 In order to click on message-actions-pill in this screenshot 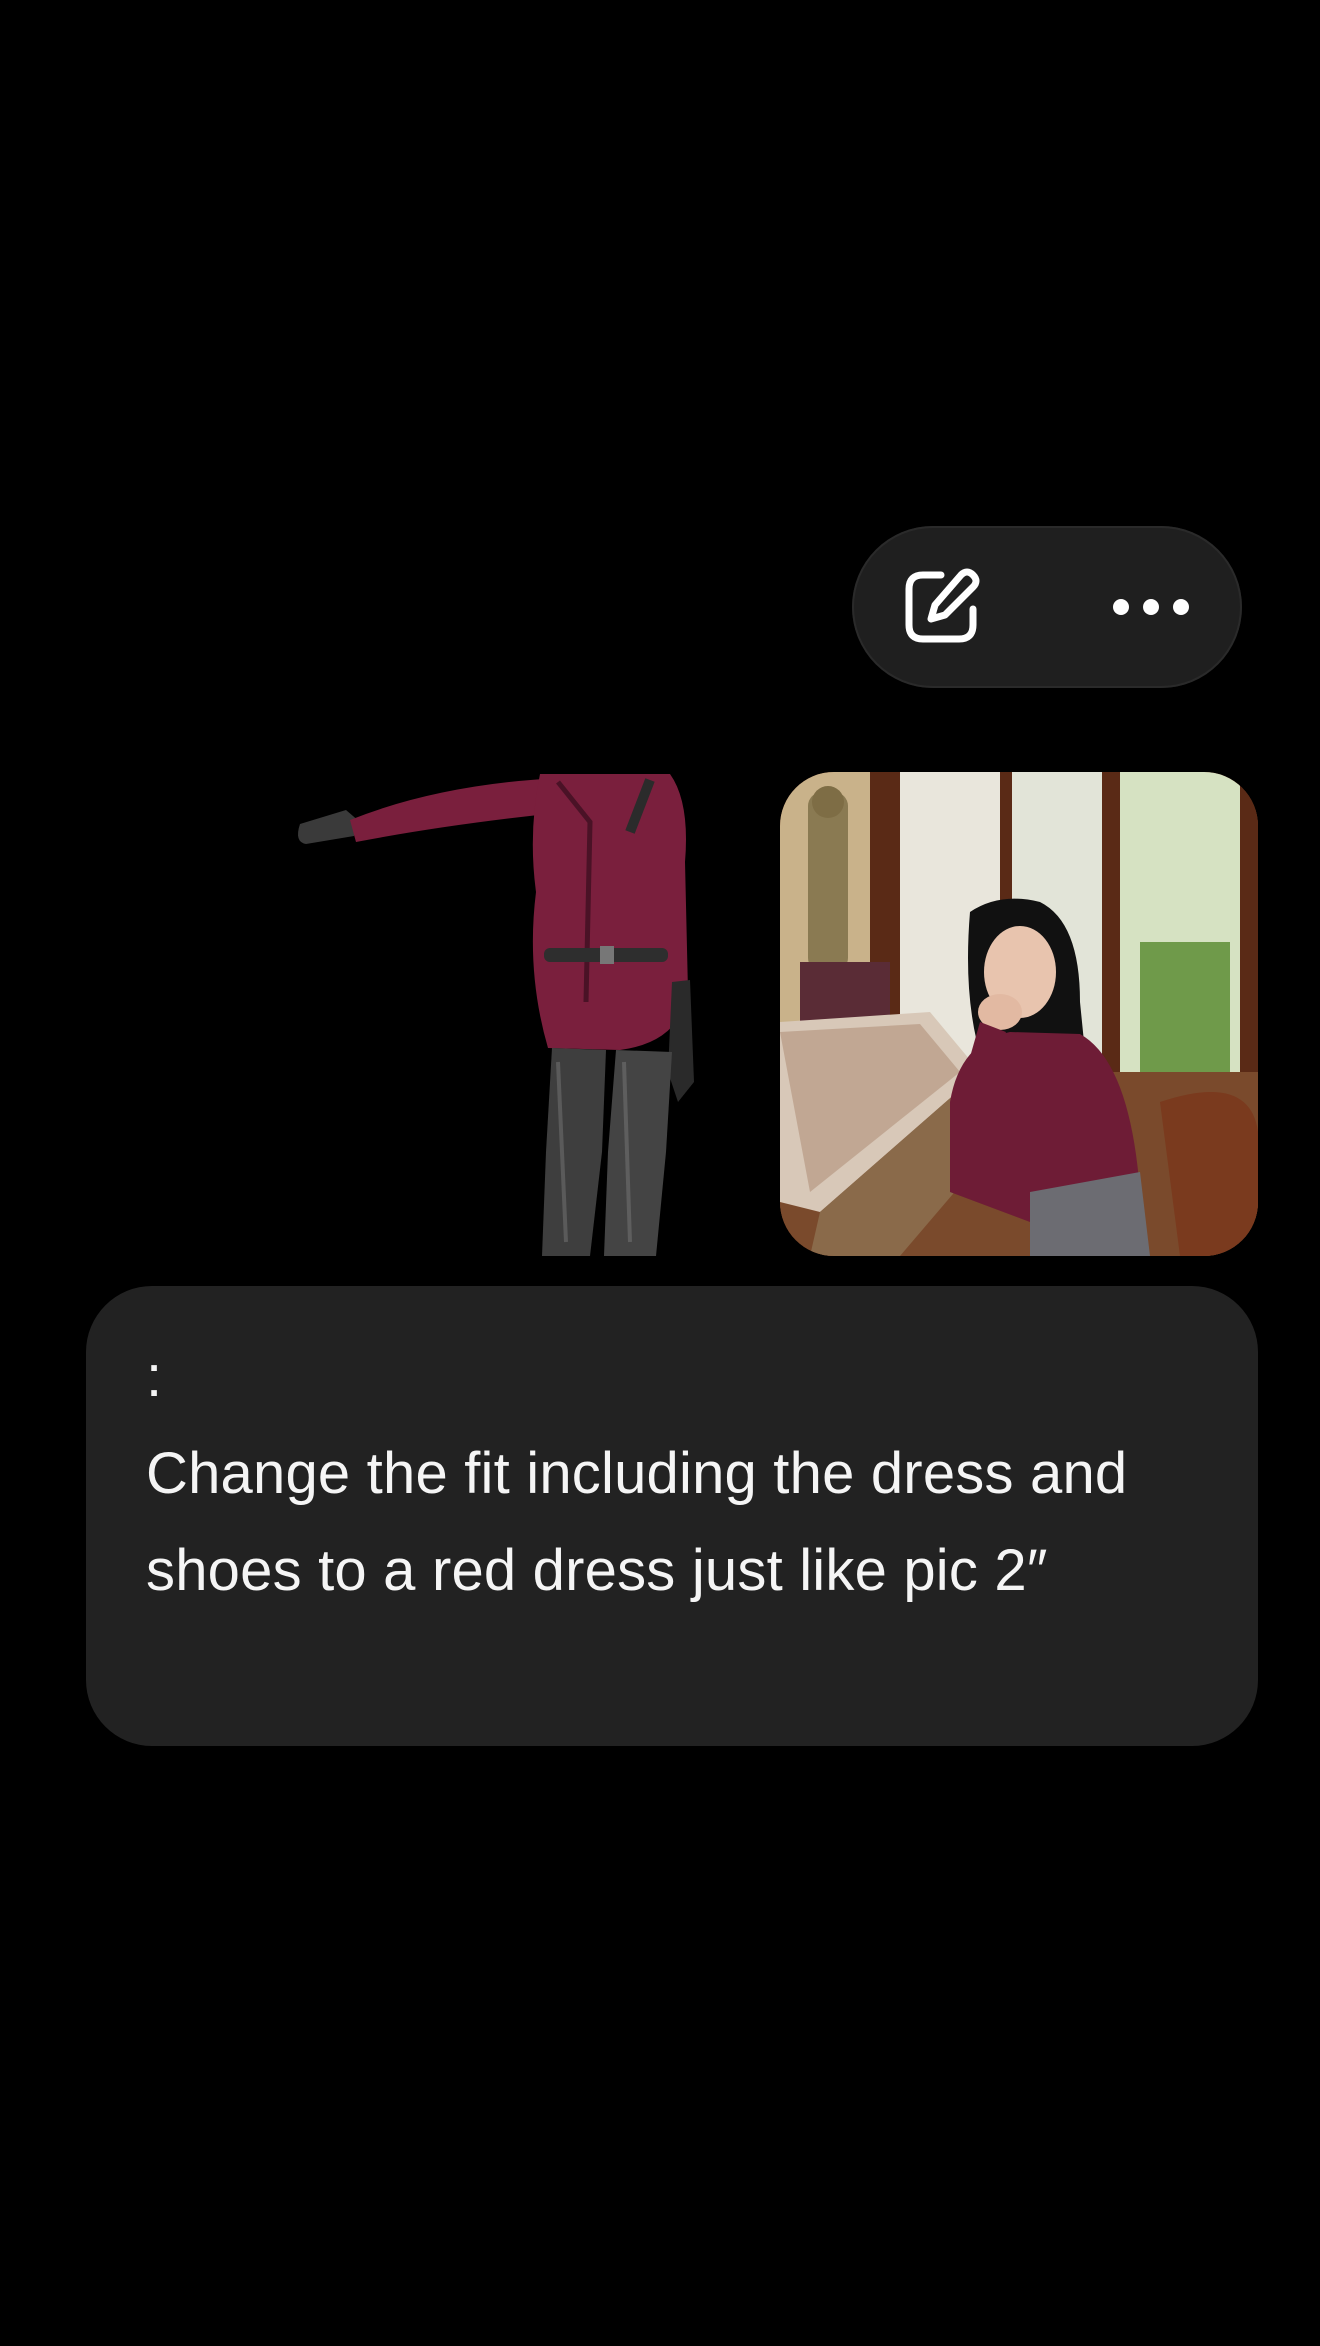, I will do `click(1047, 607)`.